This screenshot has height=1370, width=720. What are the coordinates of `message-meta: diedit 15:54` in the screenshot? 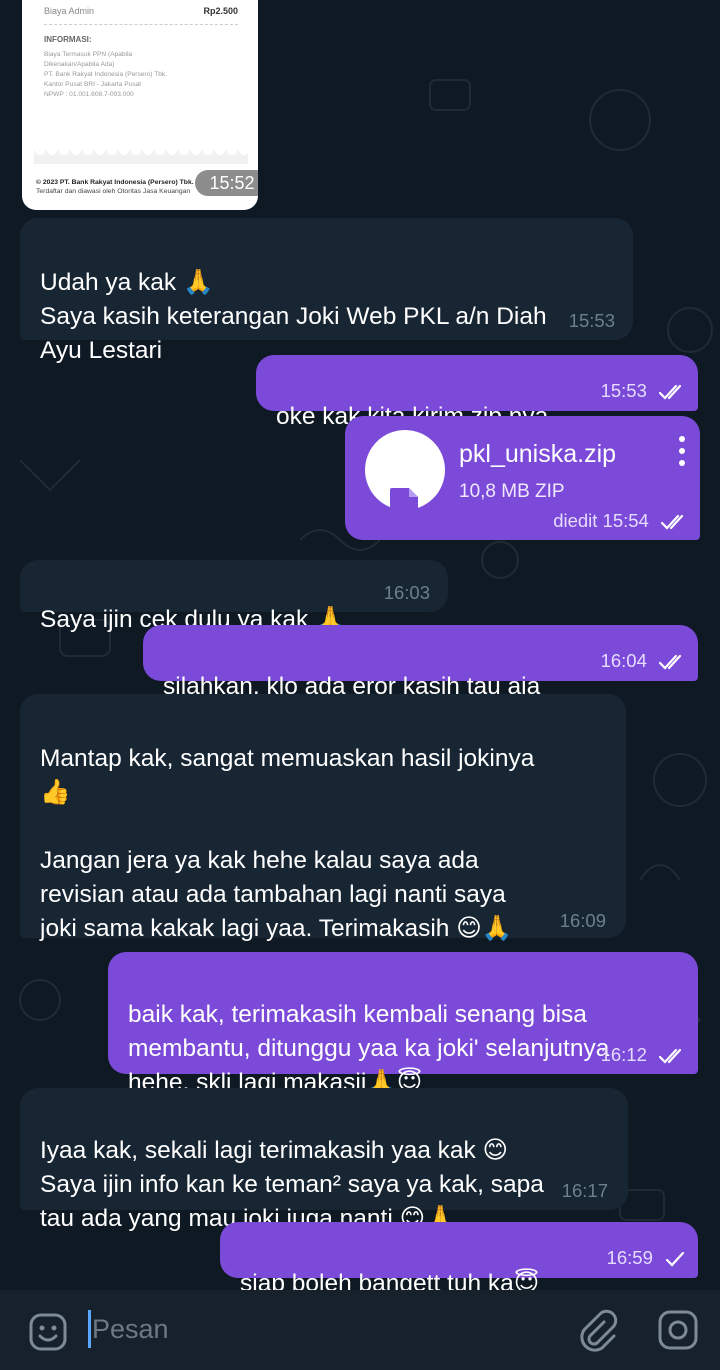 It's located at (620, 521).